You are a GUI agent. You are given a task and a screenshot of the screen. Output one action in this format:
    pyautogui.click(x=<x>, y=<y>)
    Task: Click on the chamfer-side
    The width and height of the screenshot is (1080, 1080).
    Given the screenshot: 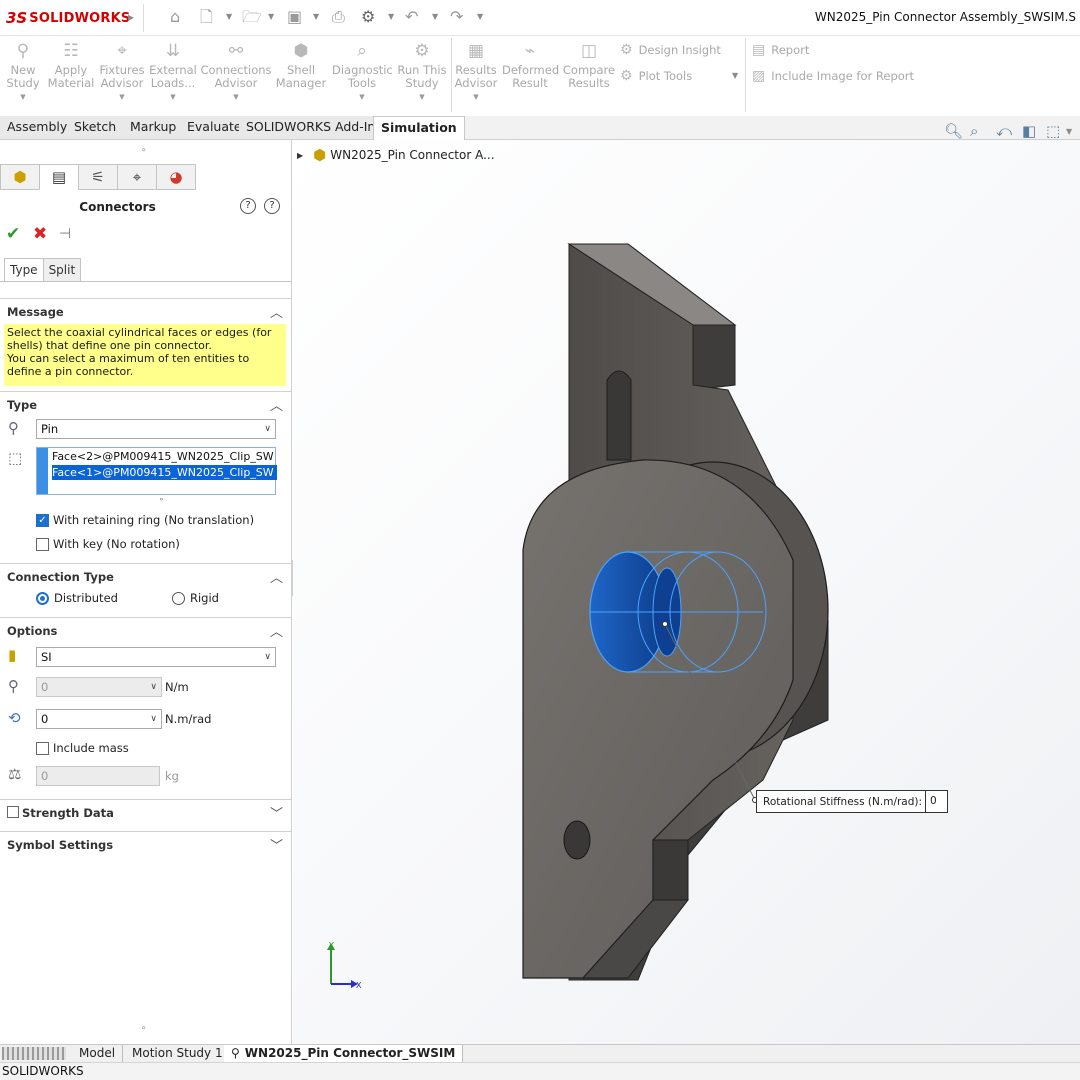 What is the action you would take?
    pyautogui.click(x=670, y=870)
    